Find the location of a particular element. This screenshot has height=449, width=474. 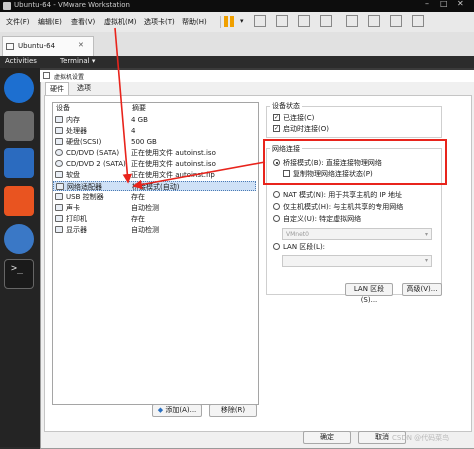

annotation-overlay is located at coordinates (190, 108).